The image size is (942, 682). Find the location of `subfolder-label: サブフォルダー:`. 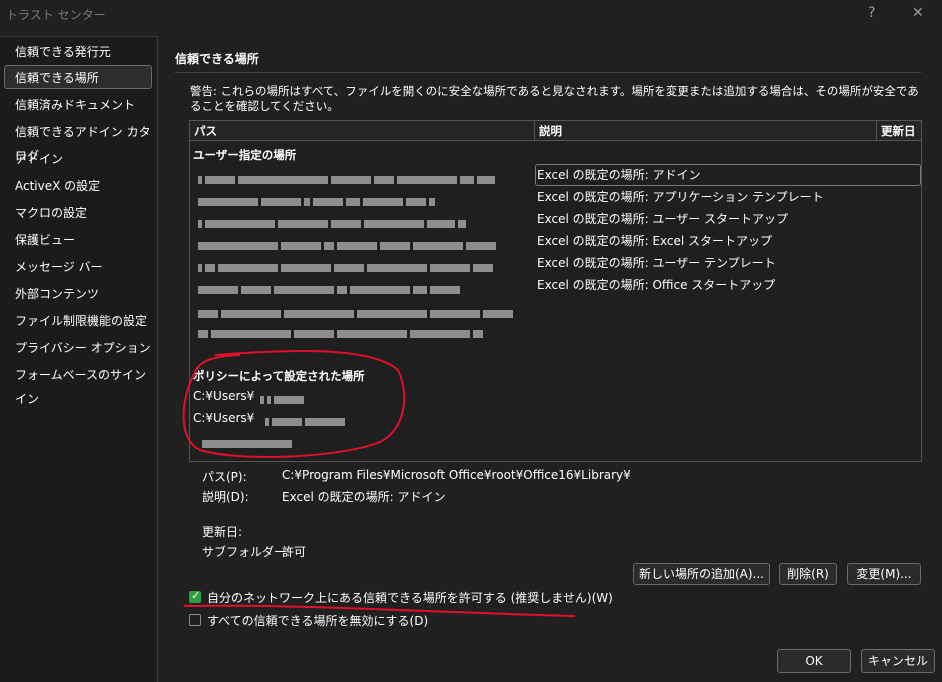

subfolder-label: サブフォルダー: is located at coordinates (246, 552).